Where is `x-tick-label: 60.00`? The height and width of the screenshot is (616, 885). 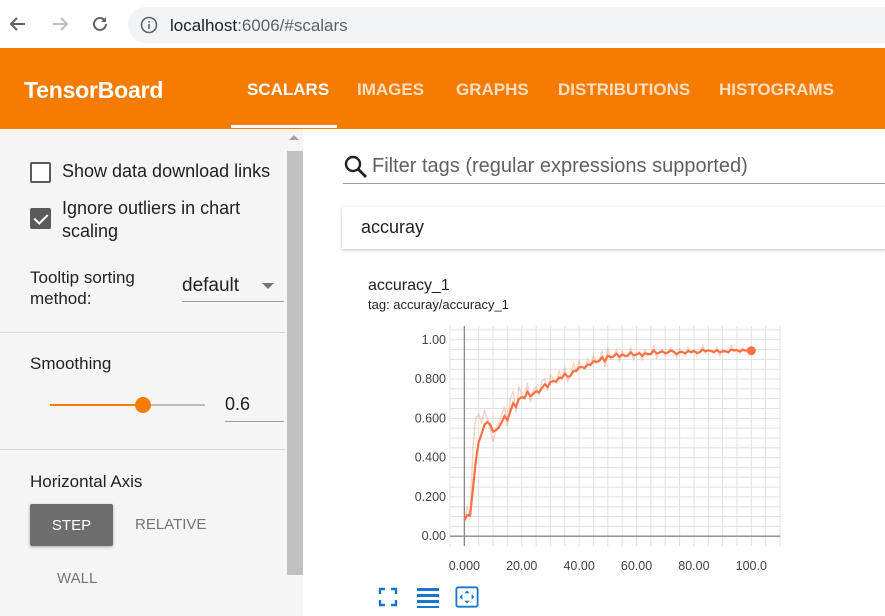 x-tick-label: 60.00 is located at coordinates (636, 566).